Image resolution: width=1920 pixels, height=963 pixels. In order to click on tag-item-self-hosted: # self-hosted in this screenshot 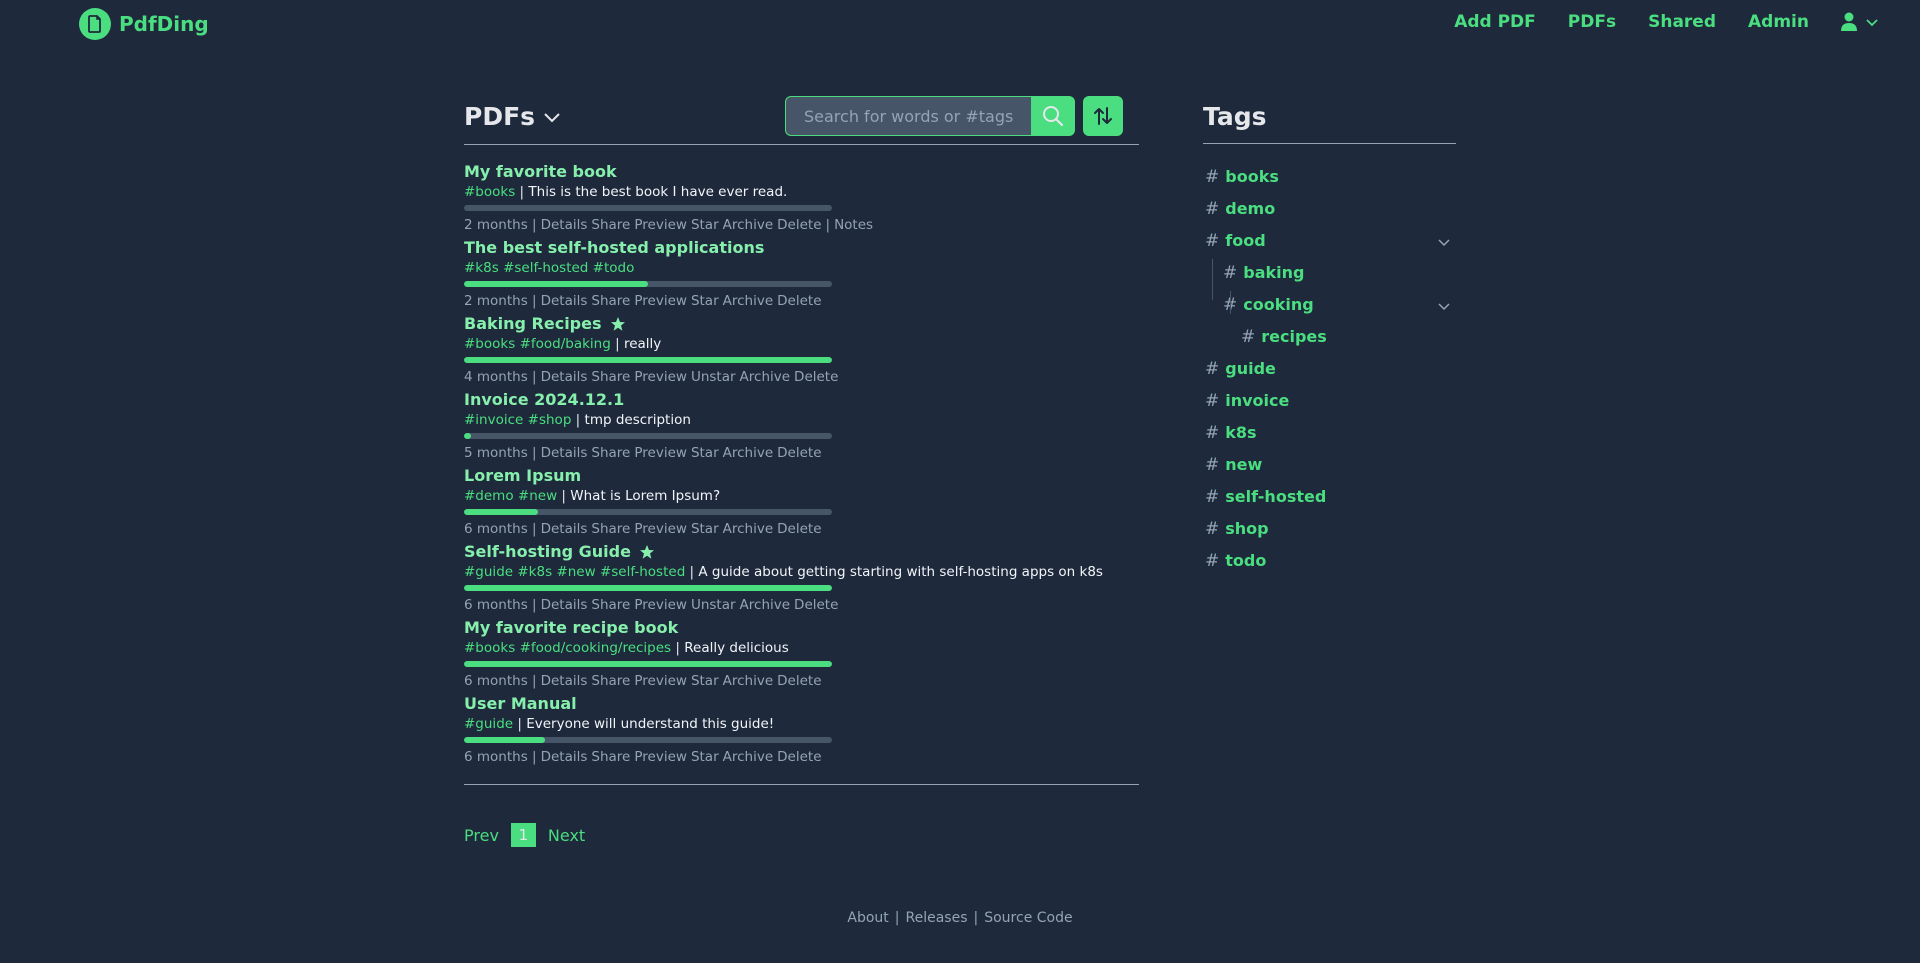, I will do `click(1265, 497)`.